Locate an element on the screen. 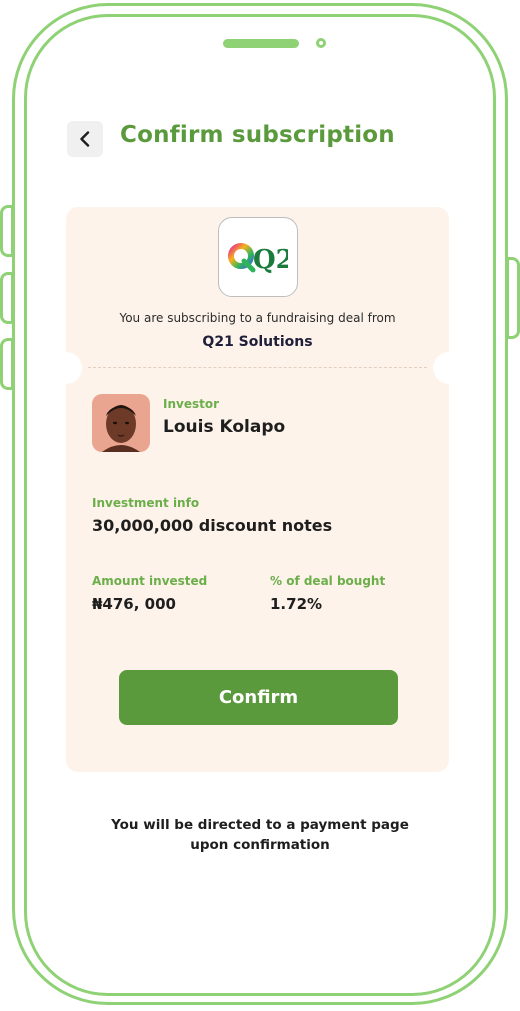 This screenshot has width=520, height=1011. ticket-divider is located at coordinates (257, 367).